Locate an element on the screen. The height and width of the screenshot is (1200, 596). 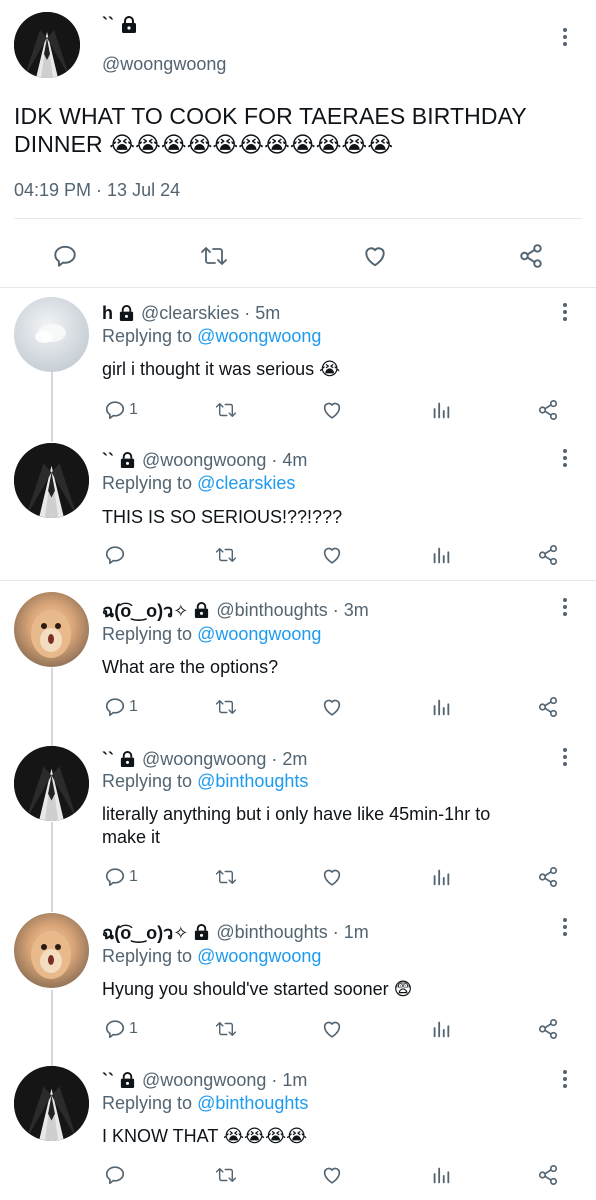
handle: @woongwoong is located at coordinates (164, 64).